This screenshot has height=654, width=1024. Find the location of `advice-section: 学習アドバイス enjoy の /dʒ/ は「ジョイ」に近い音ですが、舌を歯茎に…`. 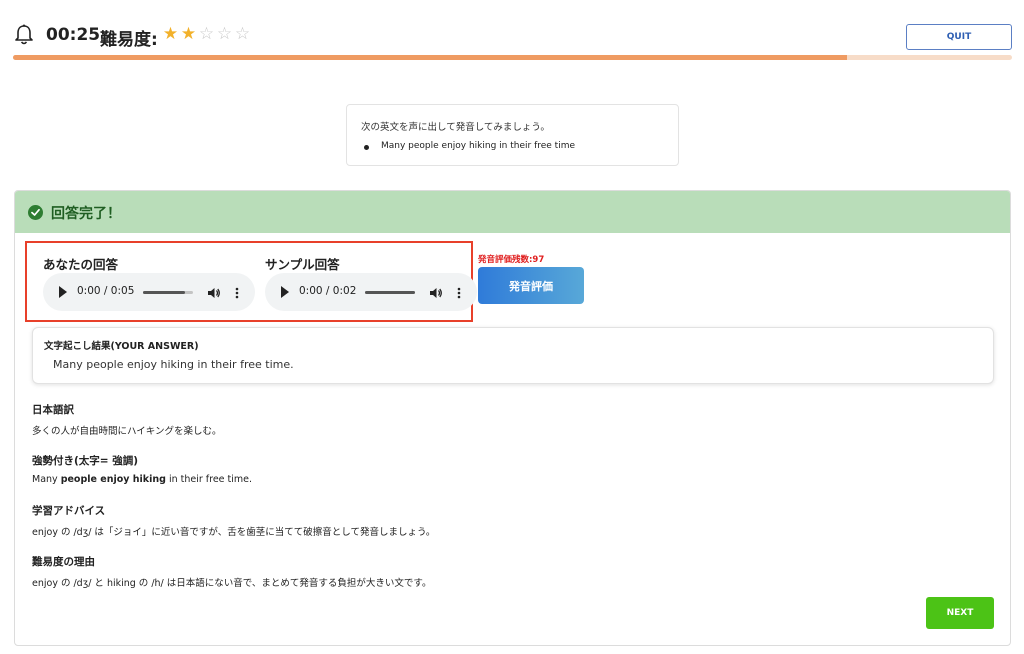

advice-section: 学習アドバイス enjoy の /dʒ/ は「ジョイ」に近い音ですが、舌を歯茎に… is located at coordinates (233, 520).